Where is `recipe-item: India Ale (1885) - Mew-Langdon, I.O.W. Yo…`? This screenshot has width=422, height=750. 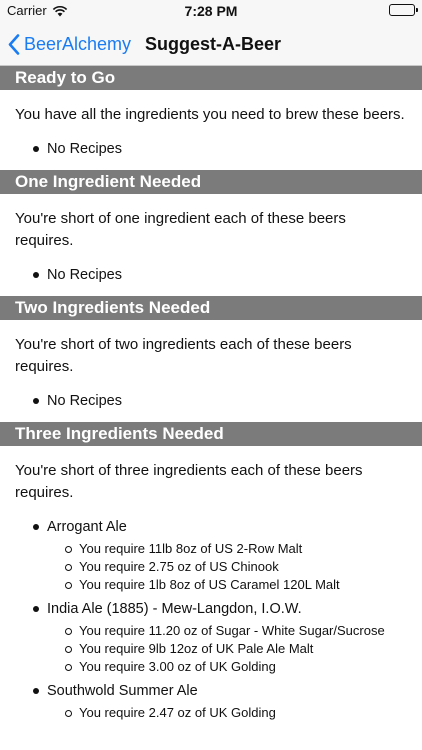
recipe-item: India Ale (1885) - Mew-Langdon, I.O.W. Yo… is located at coordinates (220, 637).